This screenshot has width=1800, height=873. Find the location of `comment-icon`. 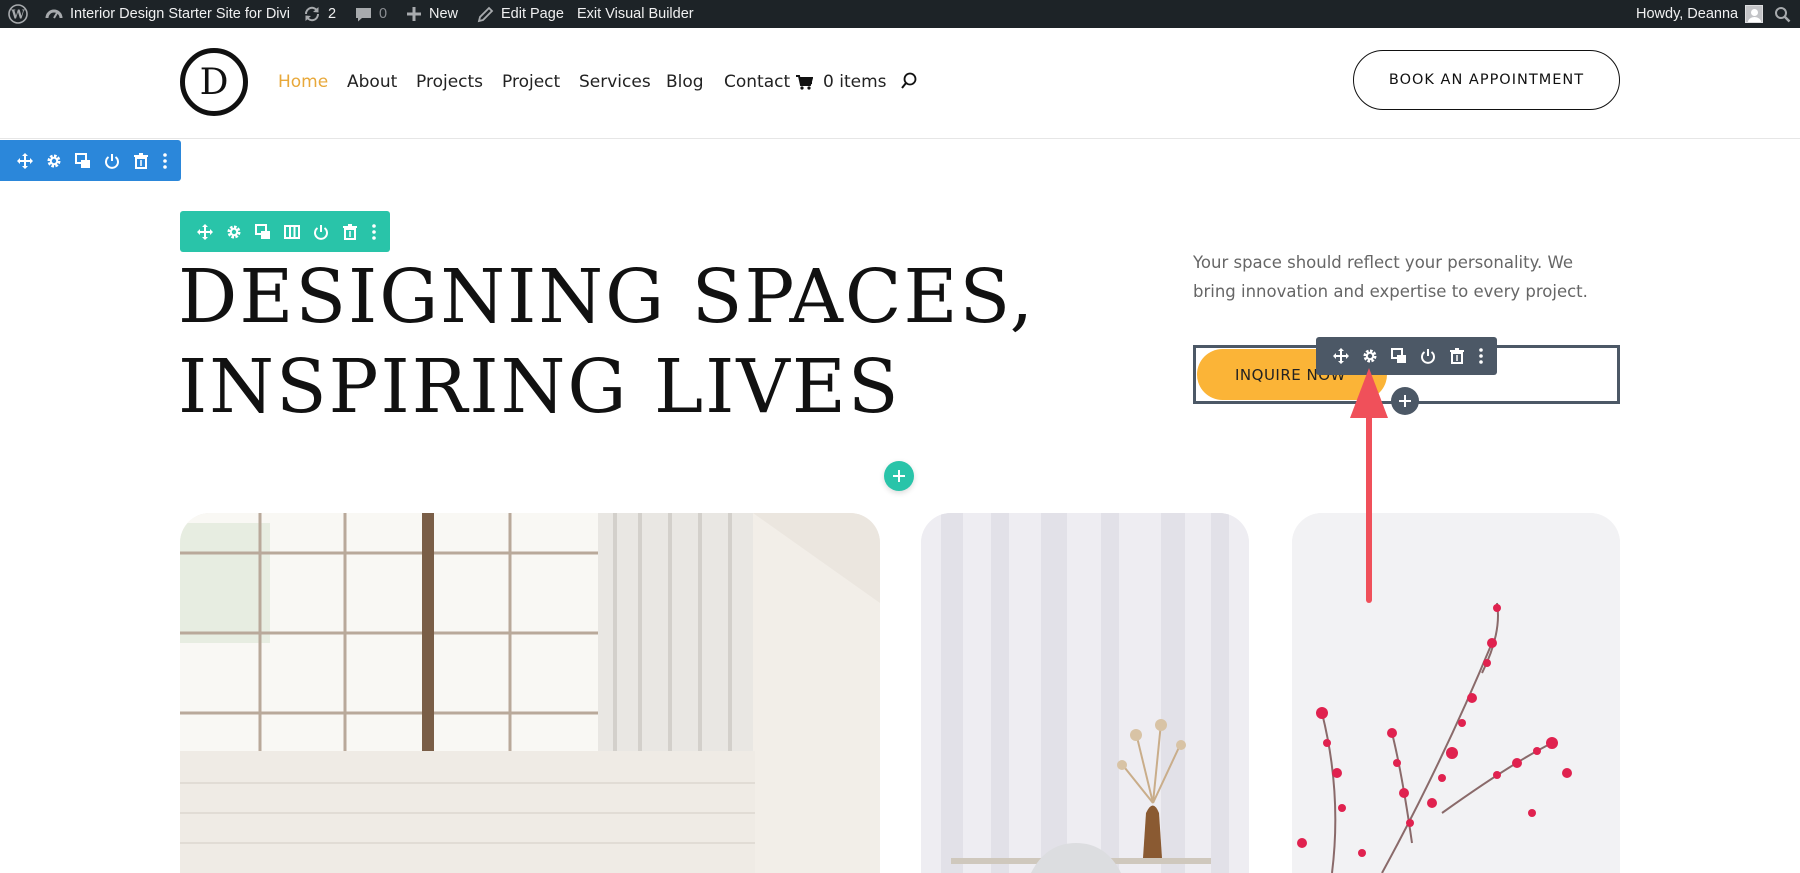

comment-icon is located at coordinates (363, 14).